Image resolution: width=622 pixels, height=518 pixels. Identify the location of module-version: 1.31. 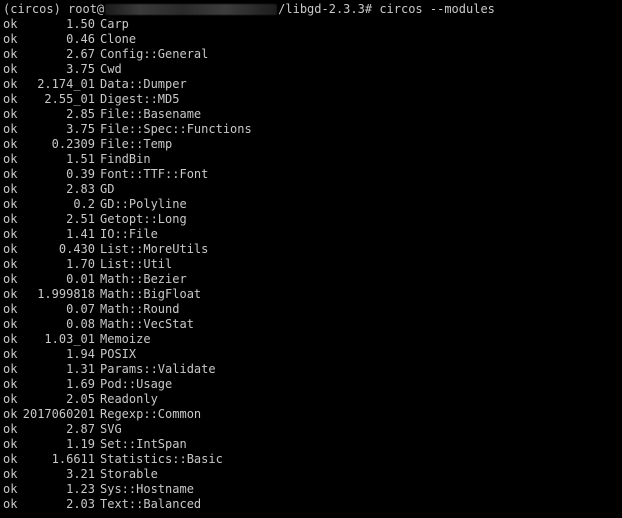
(80, 369).